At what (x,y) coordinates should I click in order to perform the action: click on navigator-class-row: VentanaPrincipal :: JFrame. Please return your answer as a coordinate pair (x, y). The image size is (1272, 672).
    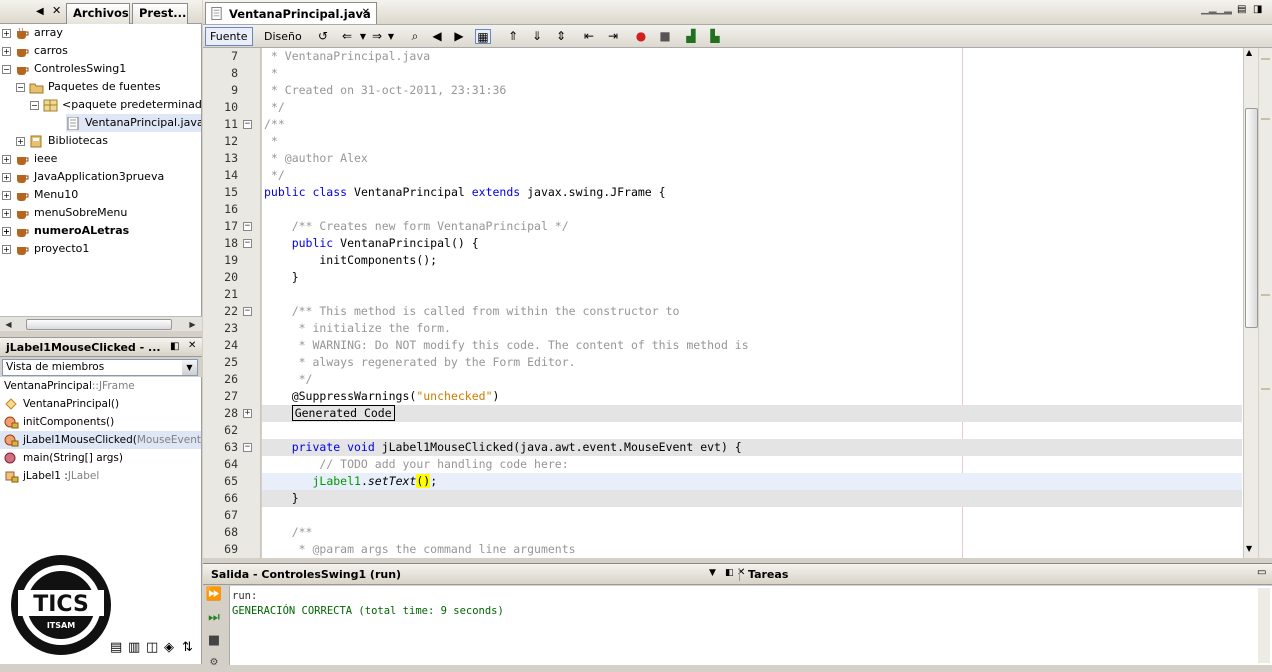
    Looking at the image, I should click on (69, 386).